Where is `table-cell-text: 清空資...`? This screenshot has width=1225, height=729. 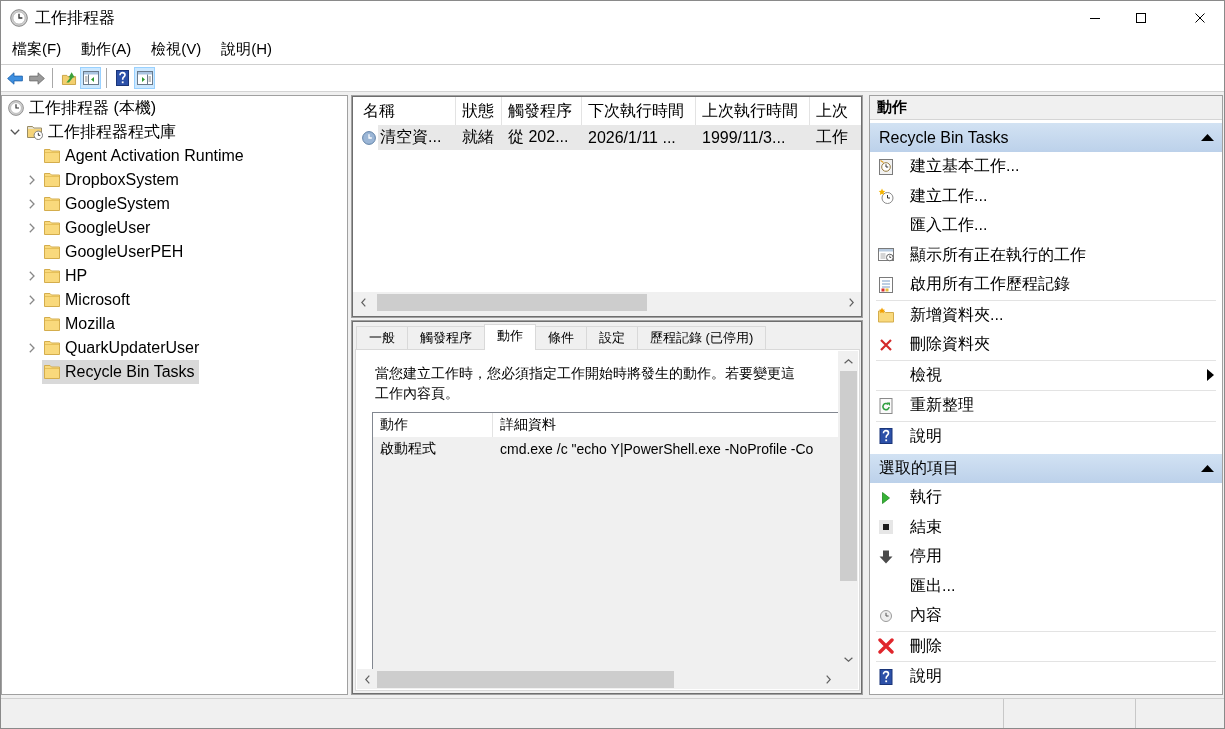
table-cell-text: 清空資... is located at coordinates (411, 137).